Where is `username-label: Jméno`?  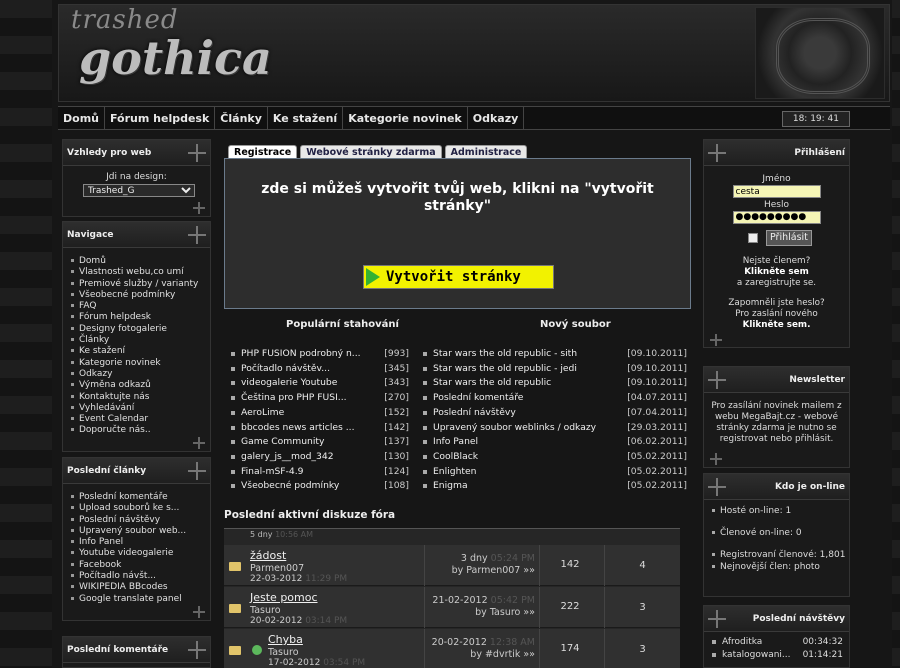
username-label: Jméno is located at coordinates (776, 179).